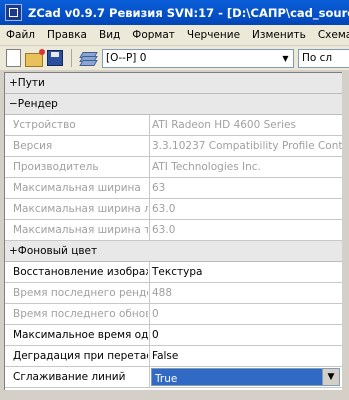  I want to click on property-name: Сглаживание линий, so click(69, 377).